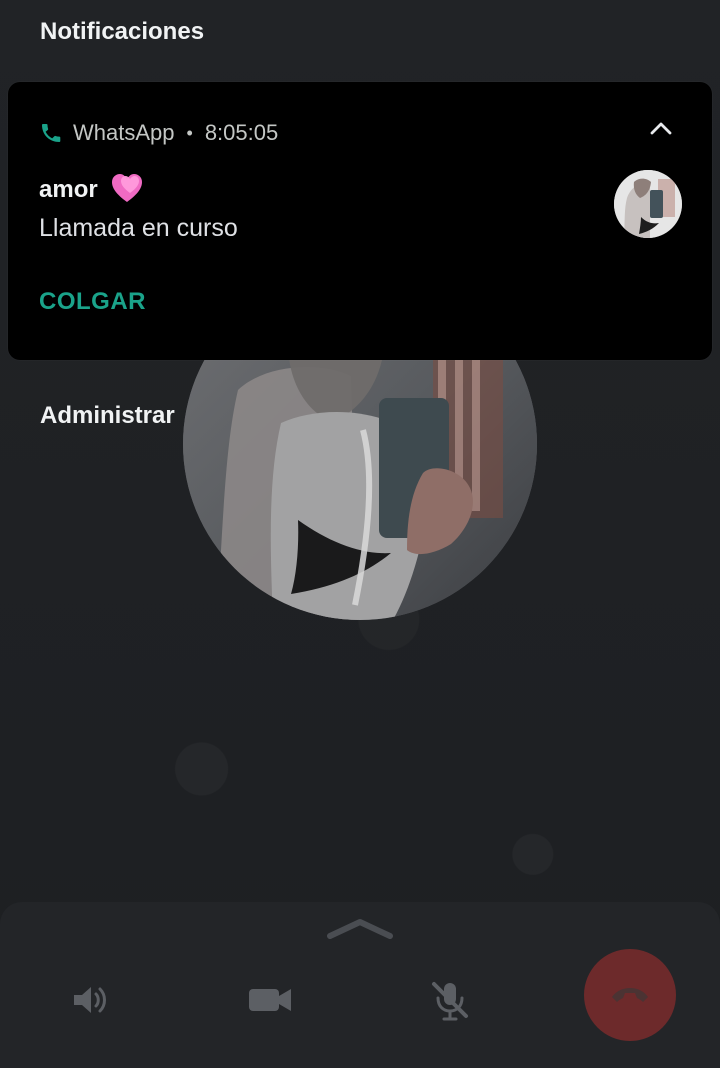 This screenshot has height=1068, width=720. I want to click on hang-up-button: COLGAR, so click(92, 302).